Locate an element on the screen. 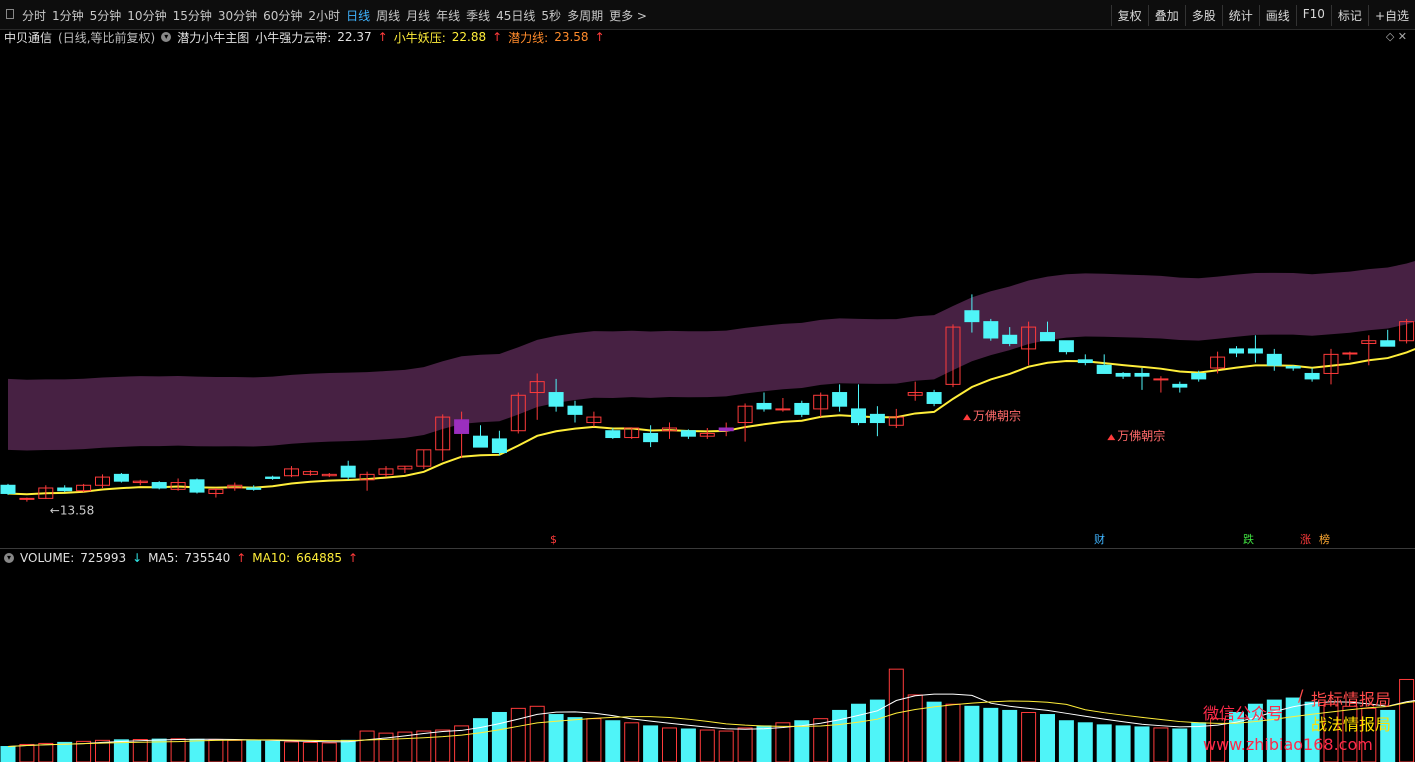 The height and width of the screenshot is (762, 1415). tool-button-5: F10 is located at coordinates (1313, 15).